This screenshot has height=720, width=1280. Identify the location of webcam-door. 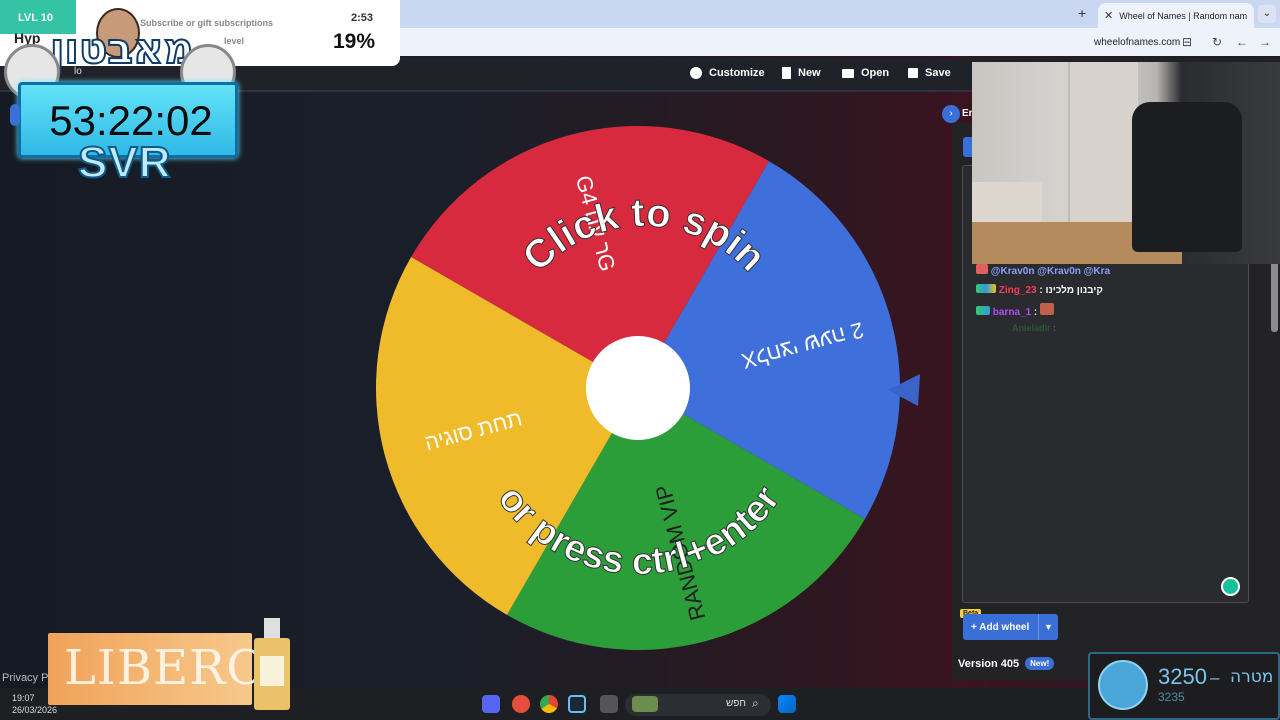
(1103, 147).